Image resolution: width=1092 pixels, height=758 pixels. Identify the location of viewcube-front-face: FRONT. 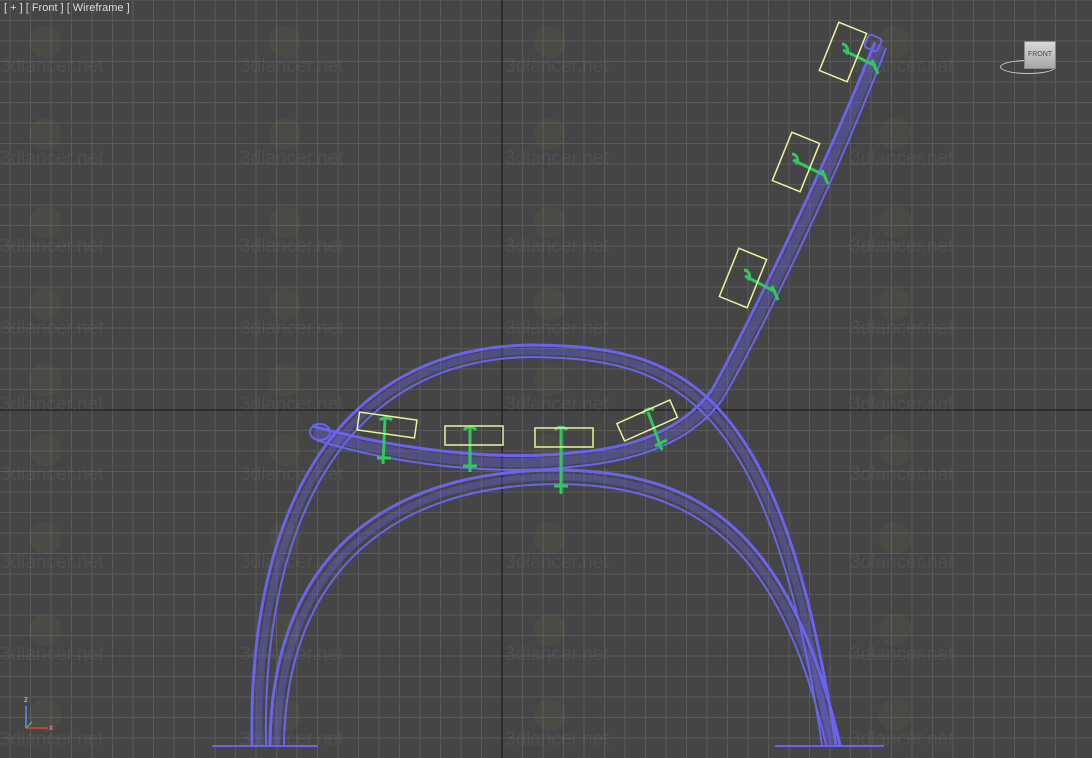
(1040, 55).